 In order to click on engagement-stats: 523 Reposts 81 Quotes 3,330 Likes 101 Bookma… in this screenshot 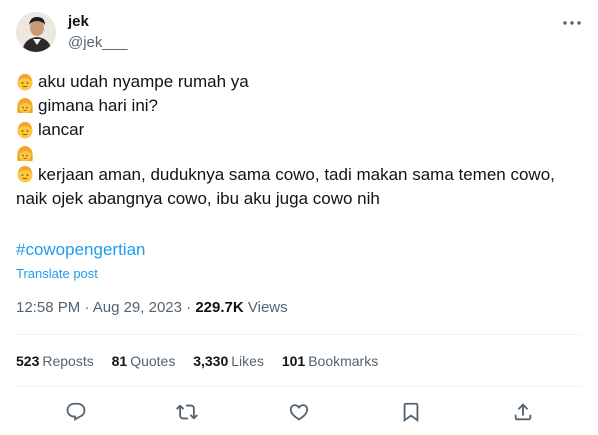, I will do `click(204, 361)`.